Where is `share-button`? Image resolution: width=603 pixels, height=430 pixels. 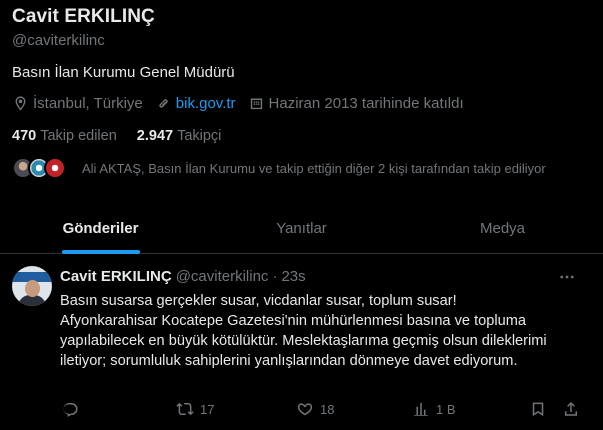
share-button is located at coordinates (571, 409).